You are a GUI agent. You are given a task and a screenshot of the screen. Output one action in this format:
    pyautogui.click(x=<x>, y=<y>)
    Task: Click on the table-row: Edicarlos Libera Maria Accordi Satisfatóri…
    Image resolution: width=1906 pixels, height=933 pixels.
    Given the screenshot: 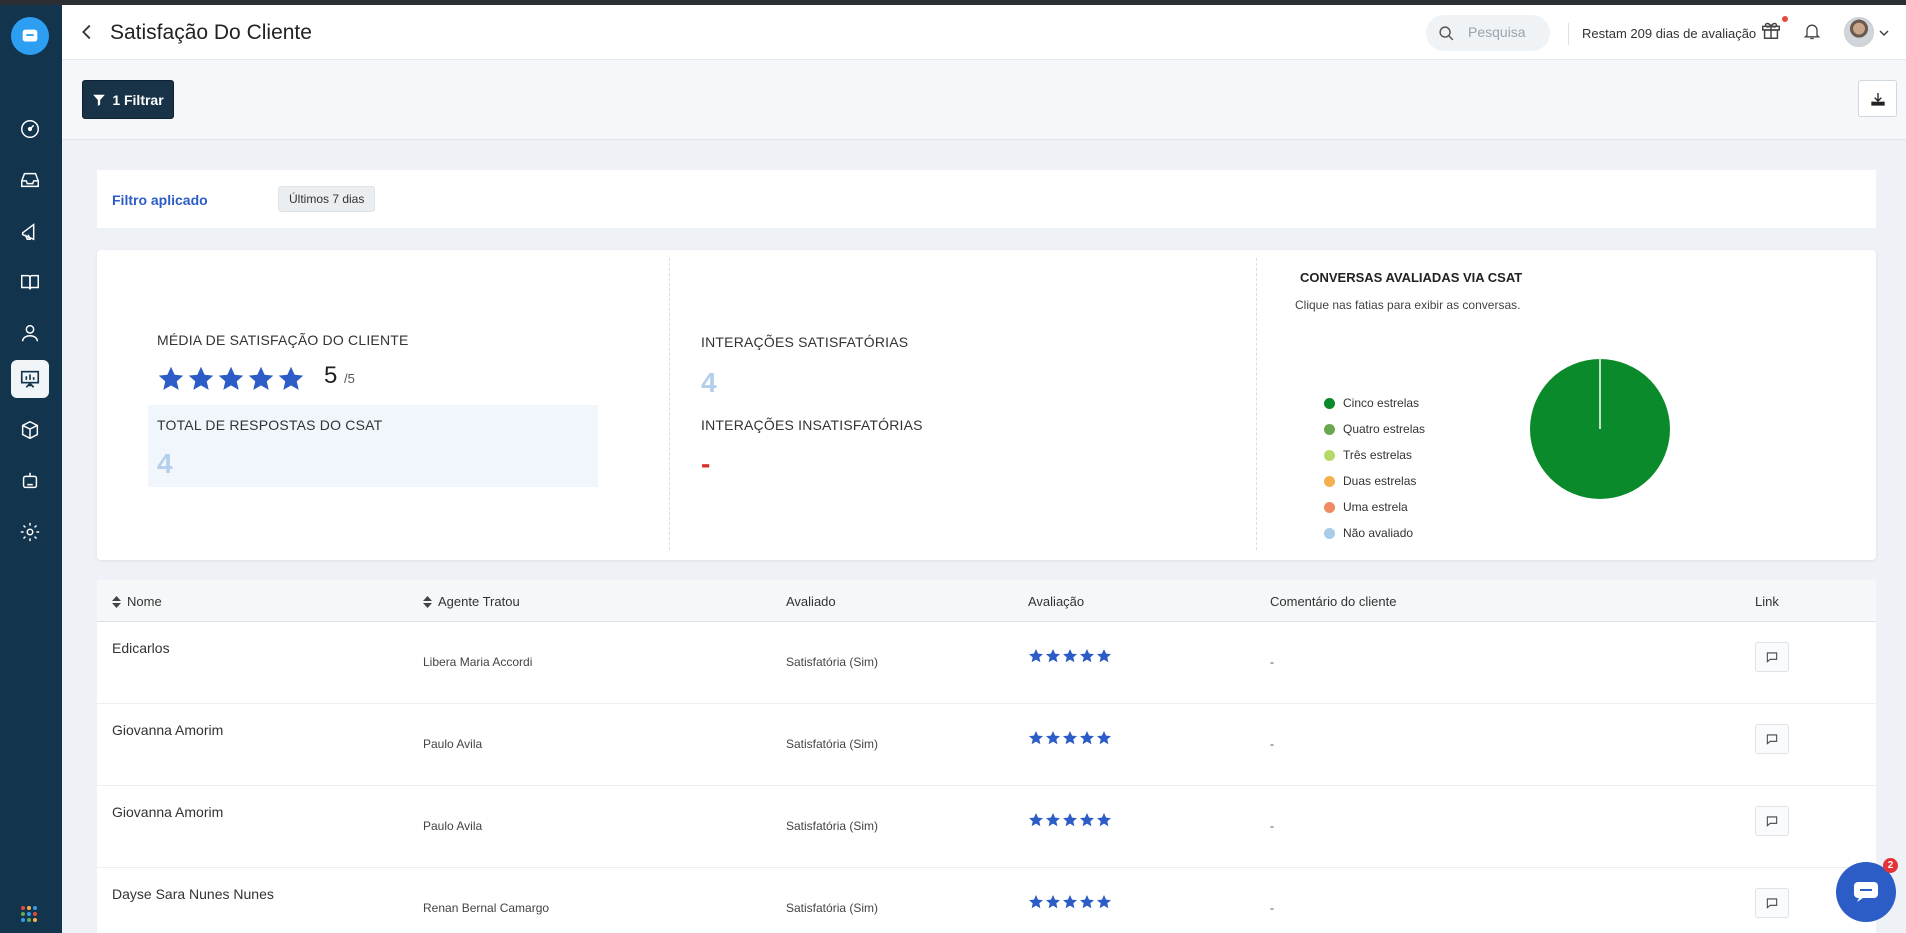 What is the action you would take?
    pyautogui.click(x=986, y=663)
    